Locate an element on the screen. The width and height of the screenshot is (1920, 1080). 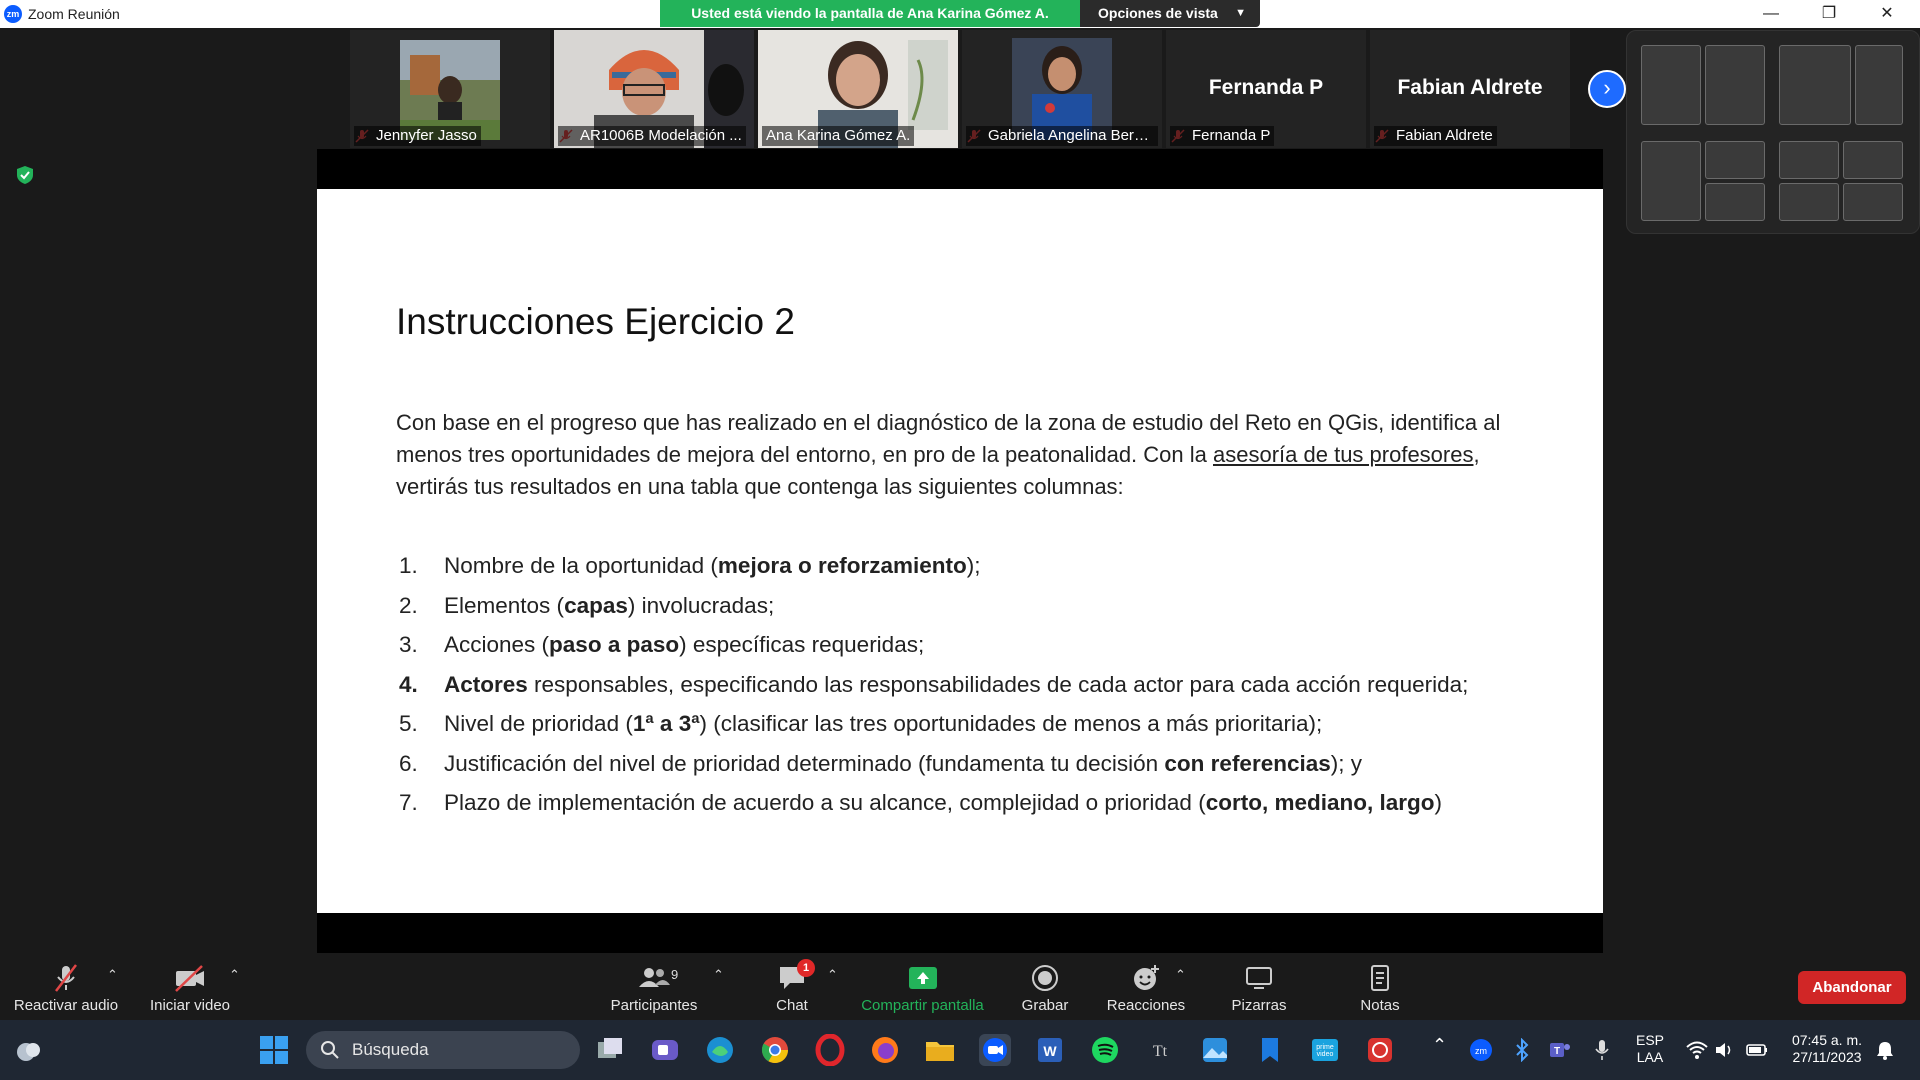
weather-widget-icon is located at coordinates (28, 1050).